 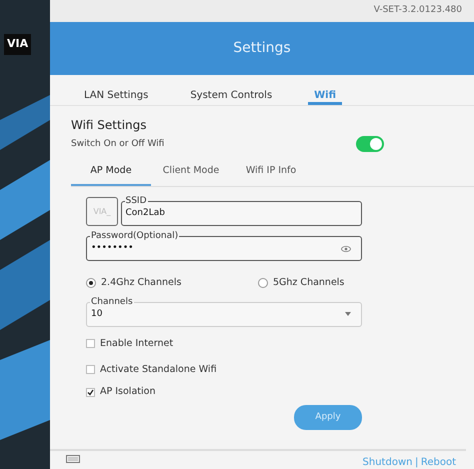 I want to click on version-text: V-SET-3.2.0123.480, so click(x=262, y=11).